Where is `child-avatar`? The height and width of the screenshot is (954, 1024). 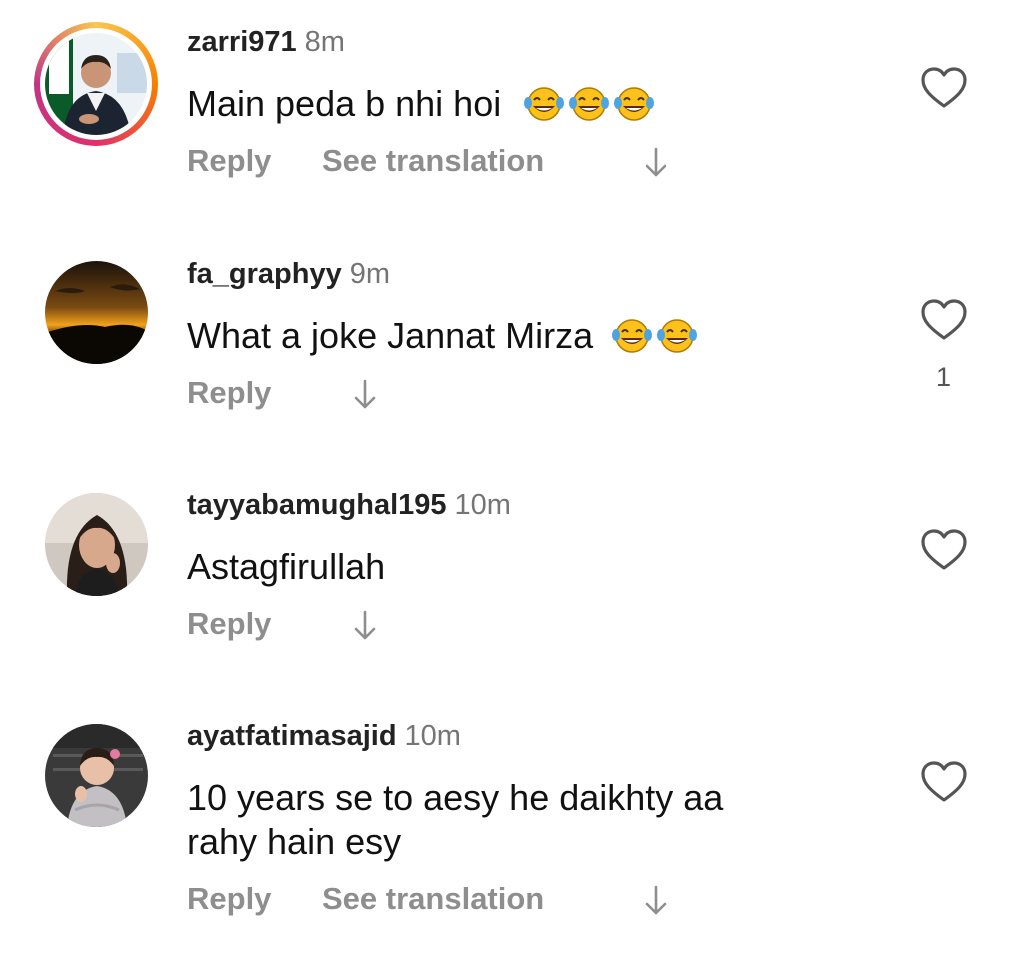 child-avatar is located at coordinates (96, 775).